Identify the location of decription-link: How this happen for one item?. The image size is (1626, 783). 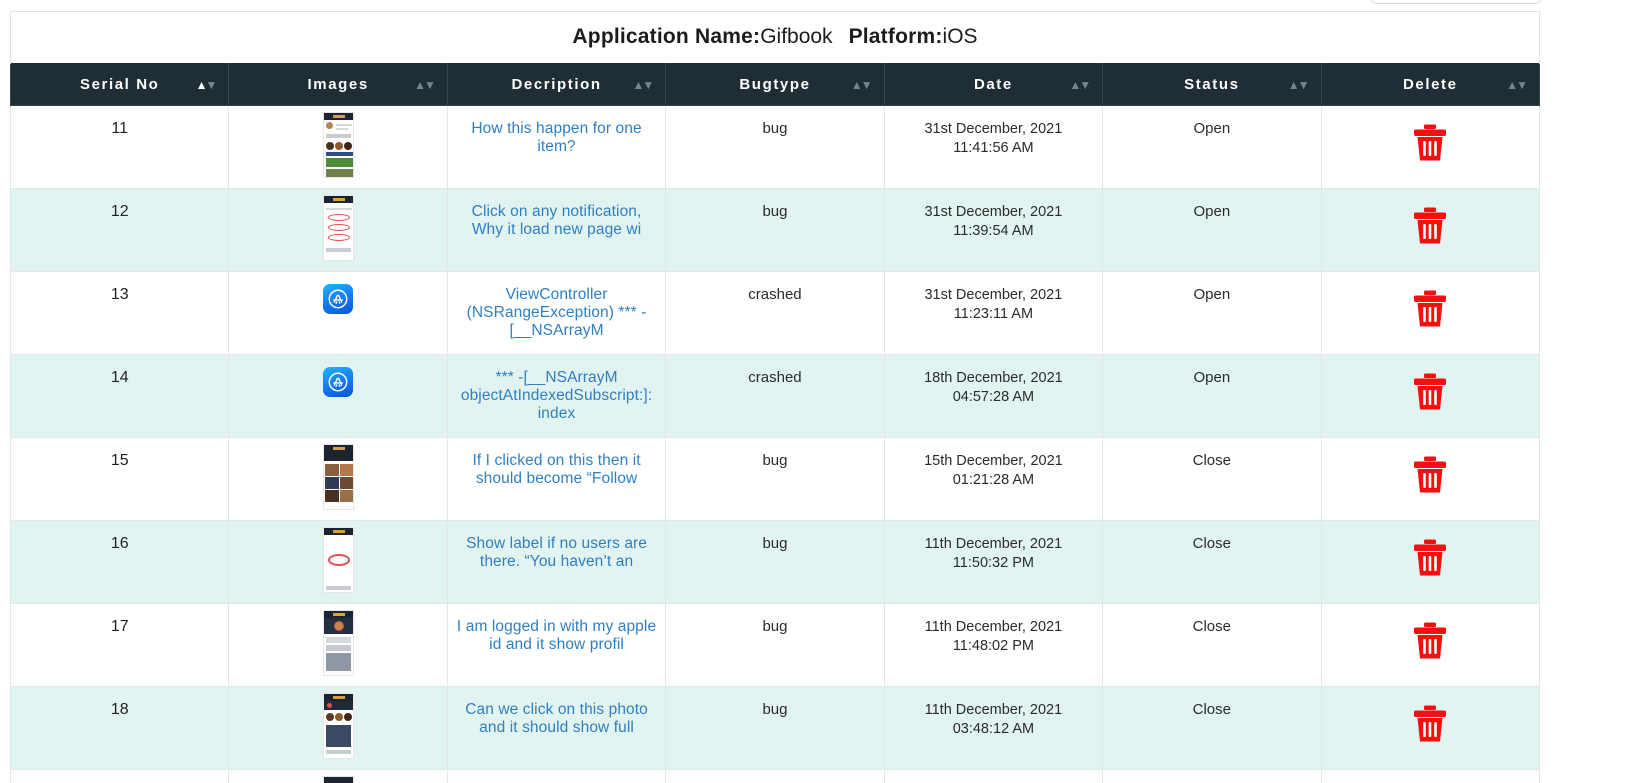
(556, 137).